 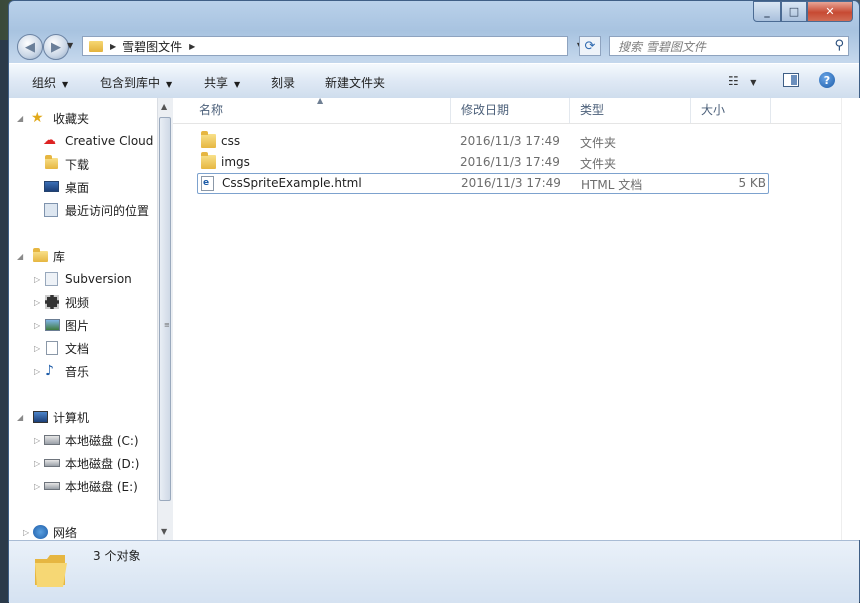 I want to click on search-box: ⚲, so click(x=729, y=46).